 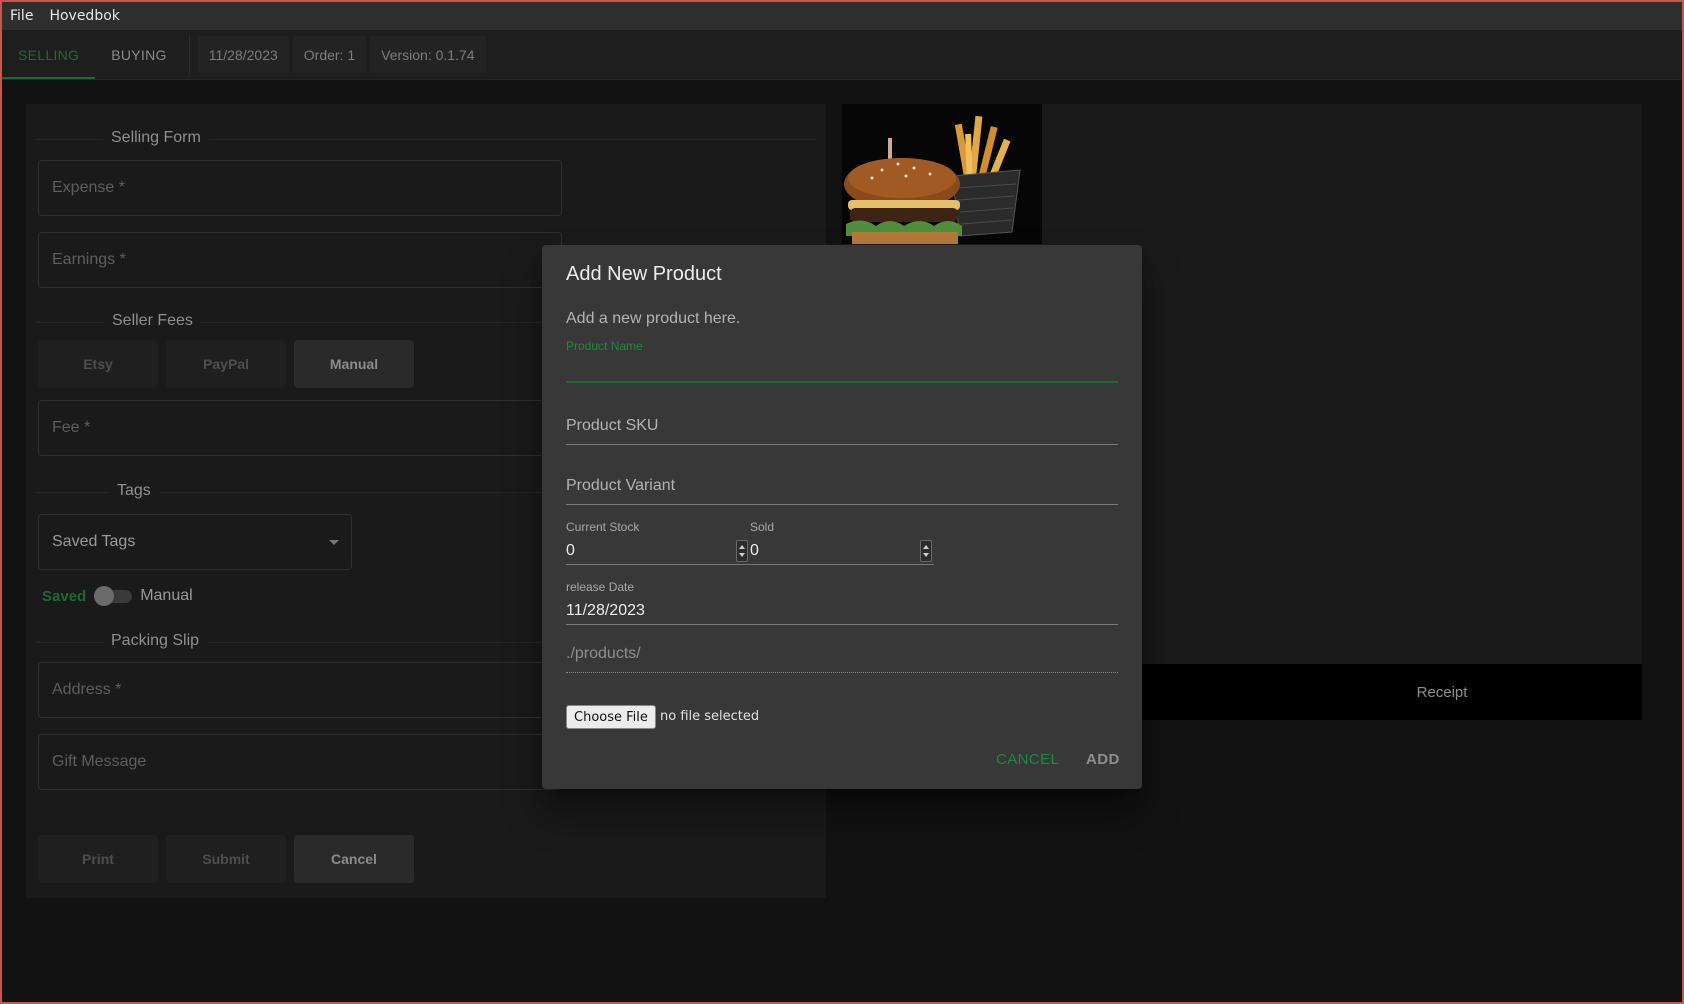 I want to click on current-stock-label: Current Stock, so click(x=603, y=527).